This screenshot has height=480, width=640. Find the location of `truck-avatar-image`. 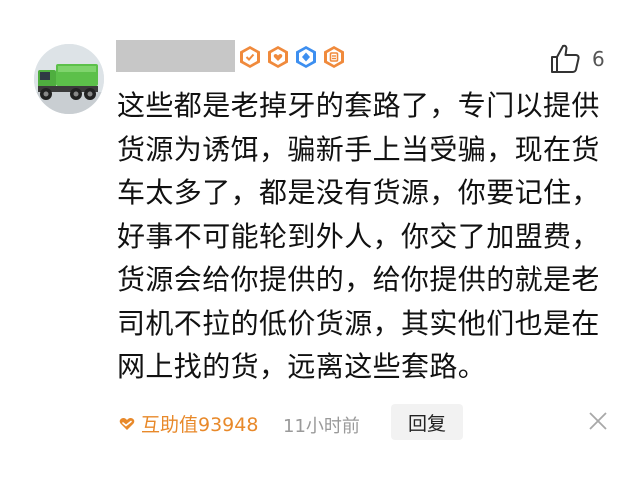

truck-avatar-image is located at coordinates (69, 79).